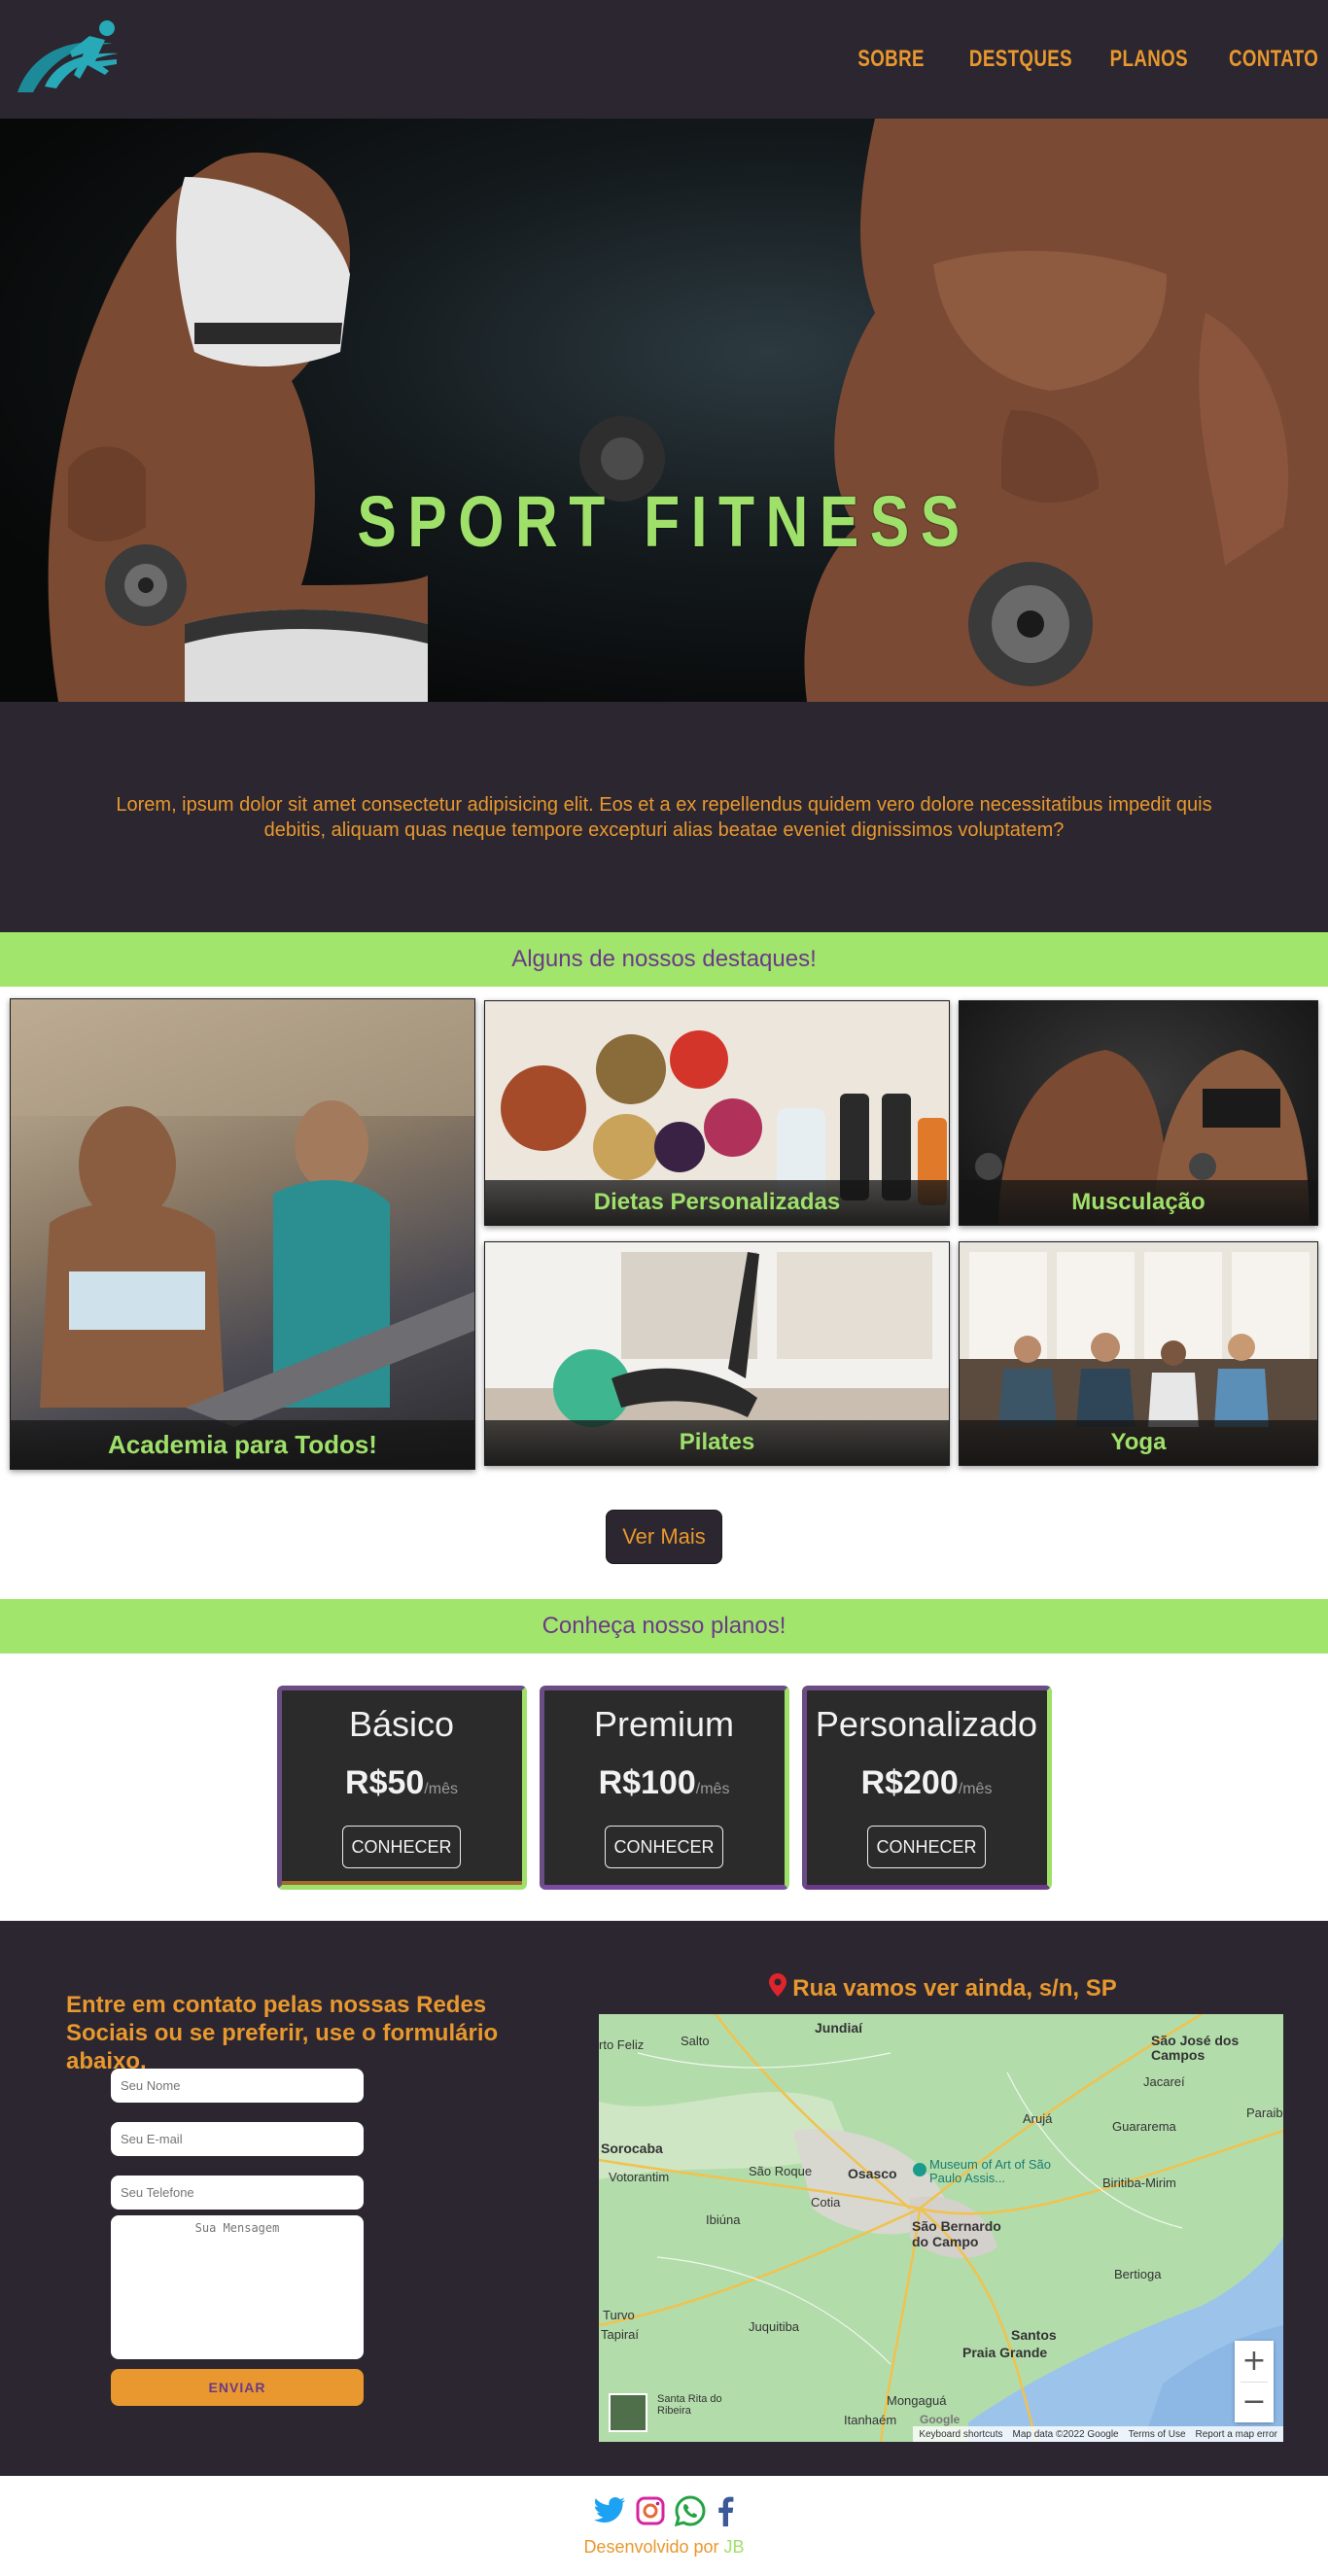 The height and width of the screenshot is (2576, 1328). Describe the element at coordinates (651, 2546) in the screenshot. I see `credit-prefix: Desenvolvido por` at that location.